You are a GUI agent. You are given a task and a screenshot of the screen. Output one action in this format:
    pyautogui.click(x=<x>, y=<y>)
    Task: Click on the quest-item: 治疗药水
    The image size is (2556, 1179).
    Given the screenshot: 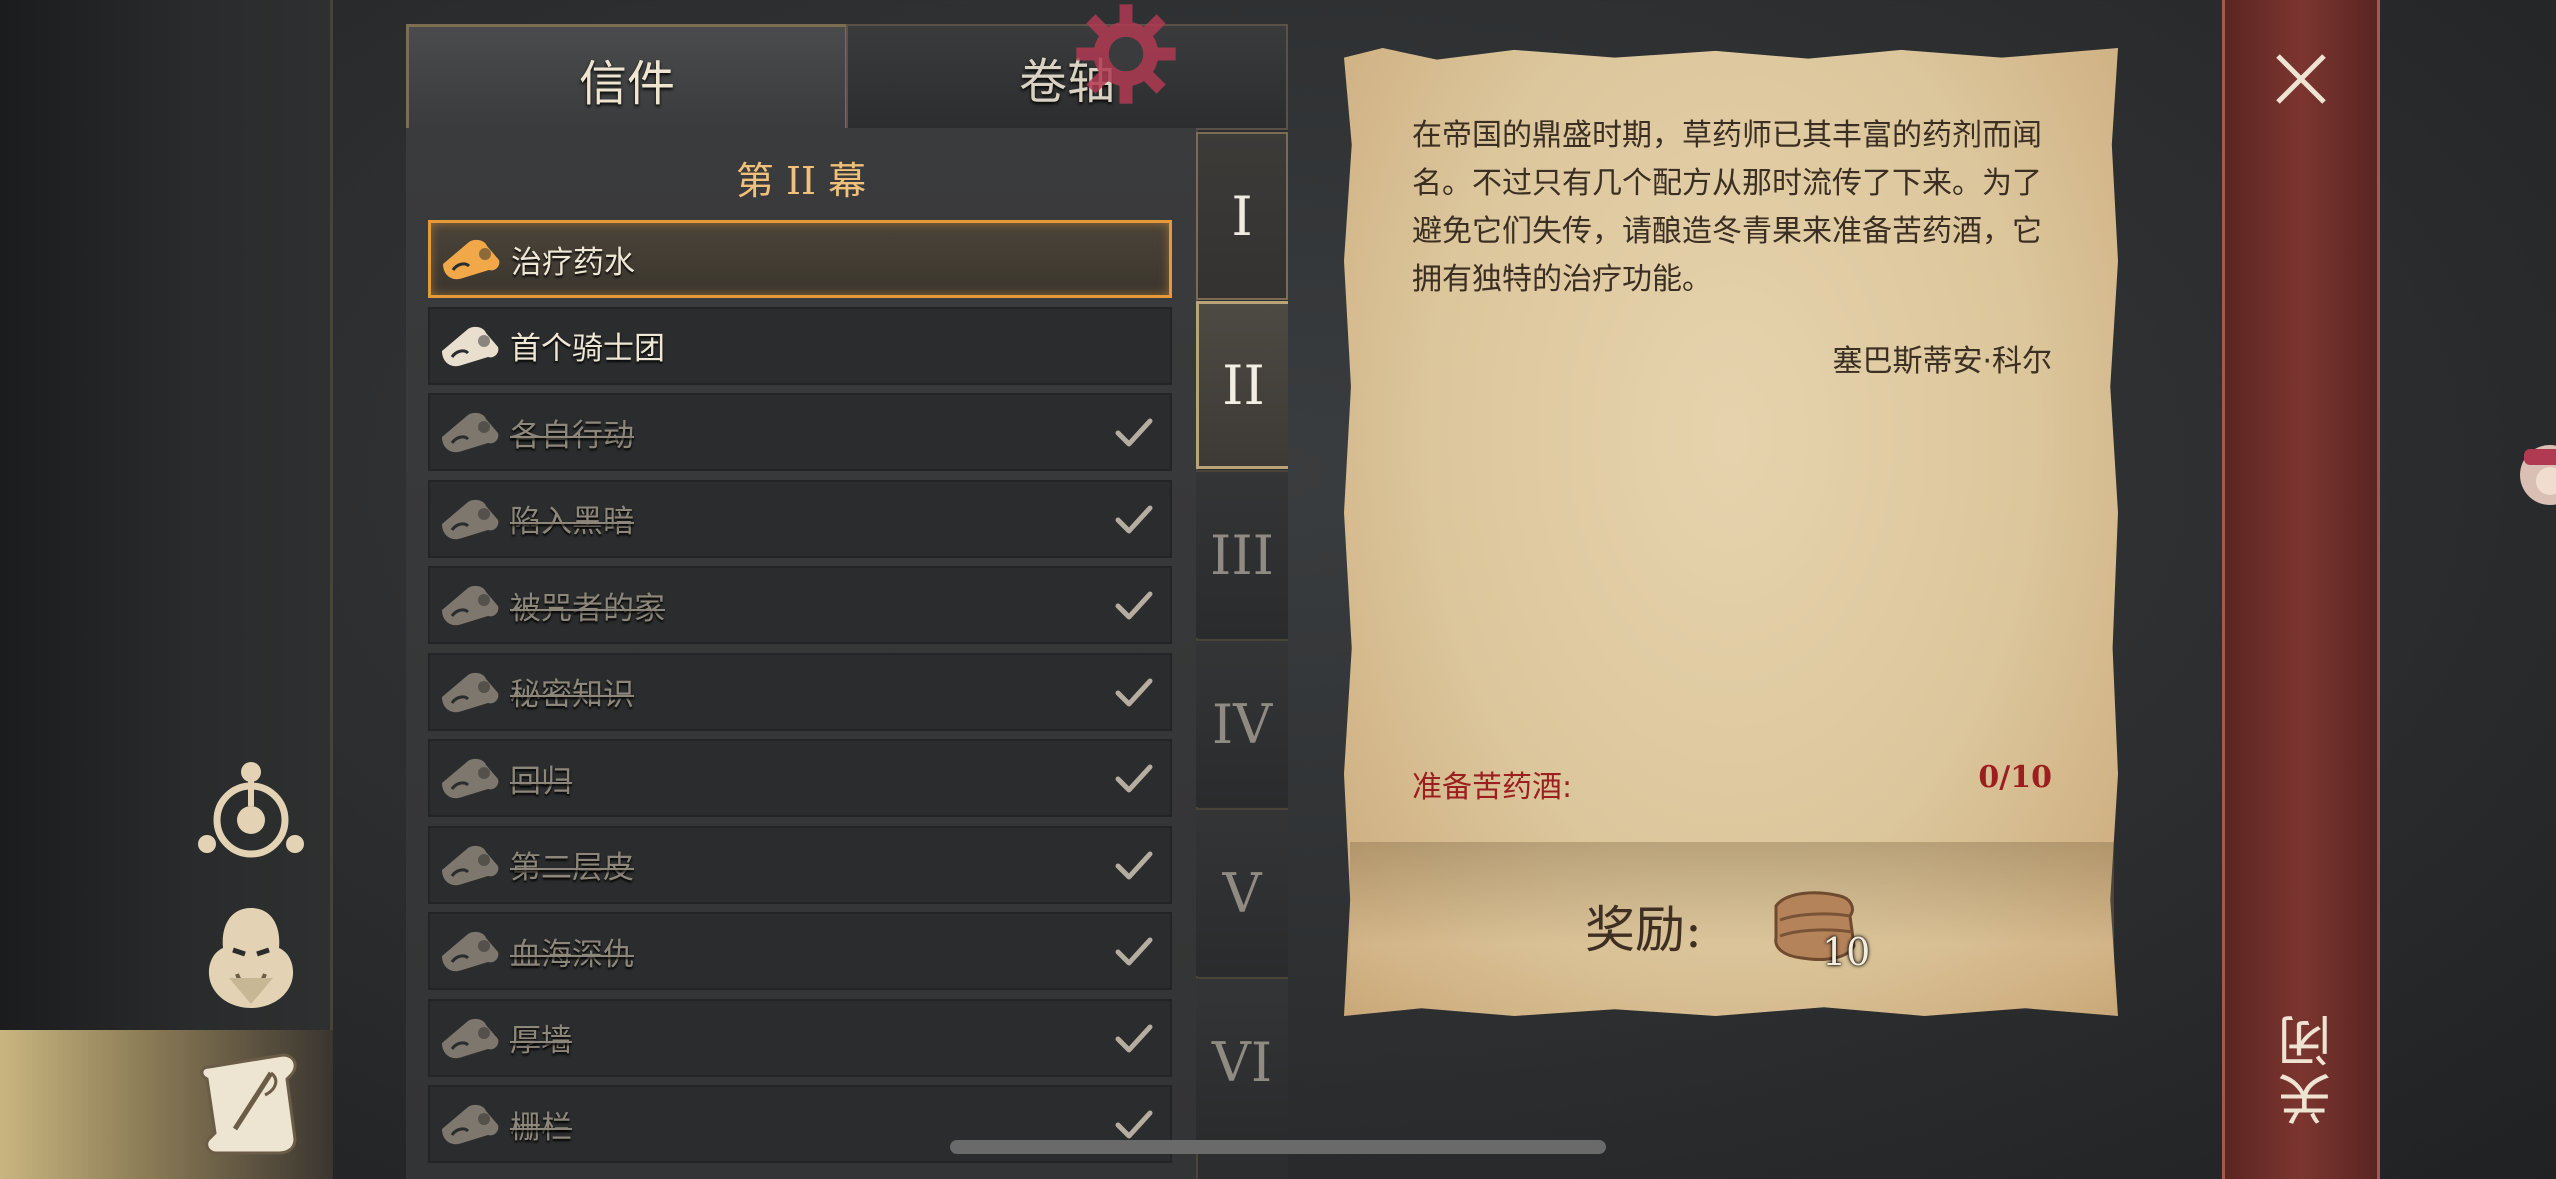 What is the action you would take?
    pyautogui.click(x=800, y=259)
    